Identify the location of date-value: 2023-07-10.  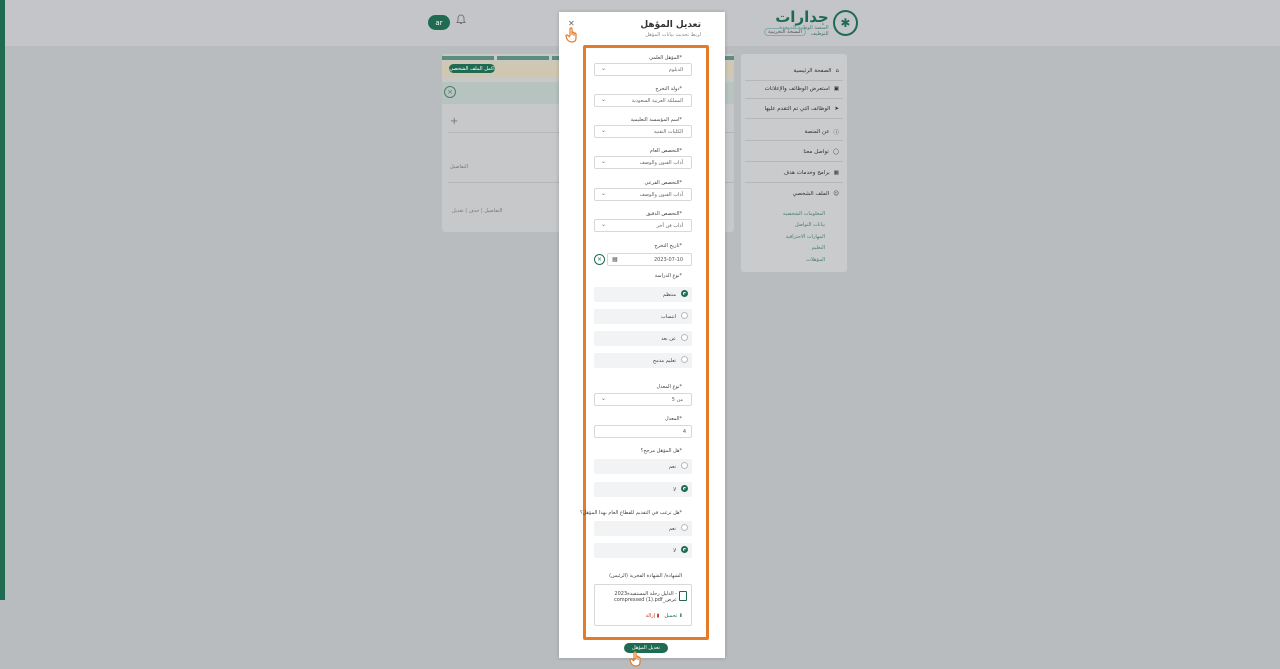
(668, 260).